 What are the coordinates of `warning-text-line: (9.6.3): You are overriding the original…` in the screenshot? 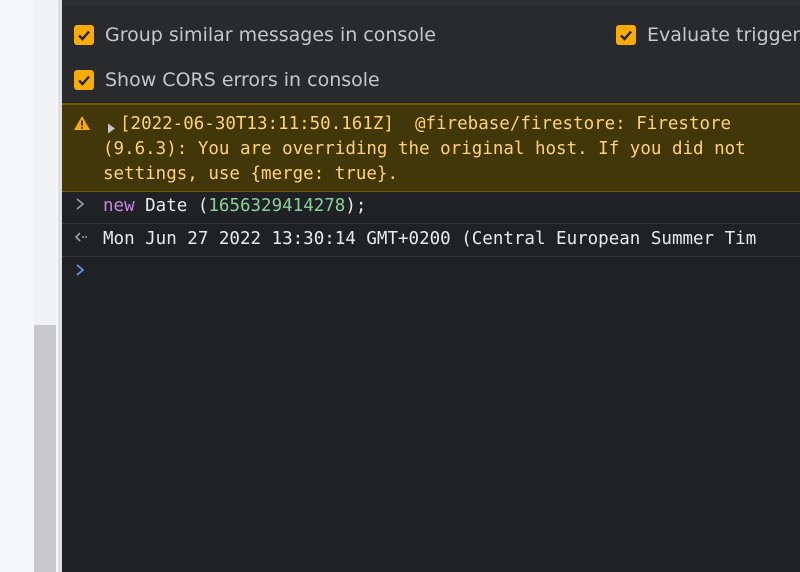 It's located at (424, 149).